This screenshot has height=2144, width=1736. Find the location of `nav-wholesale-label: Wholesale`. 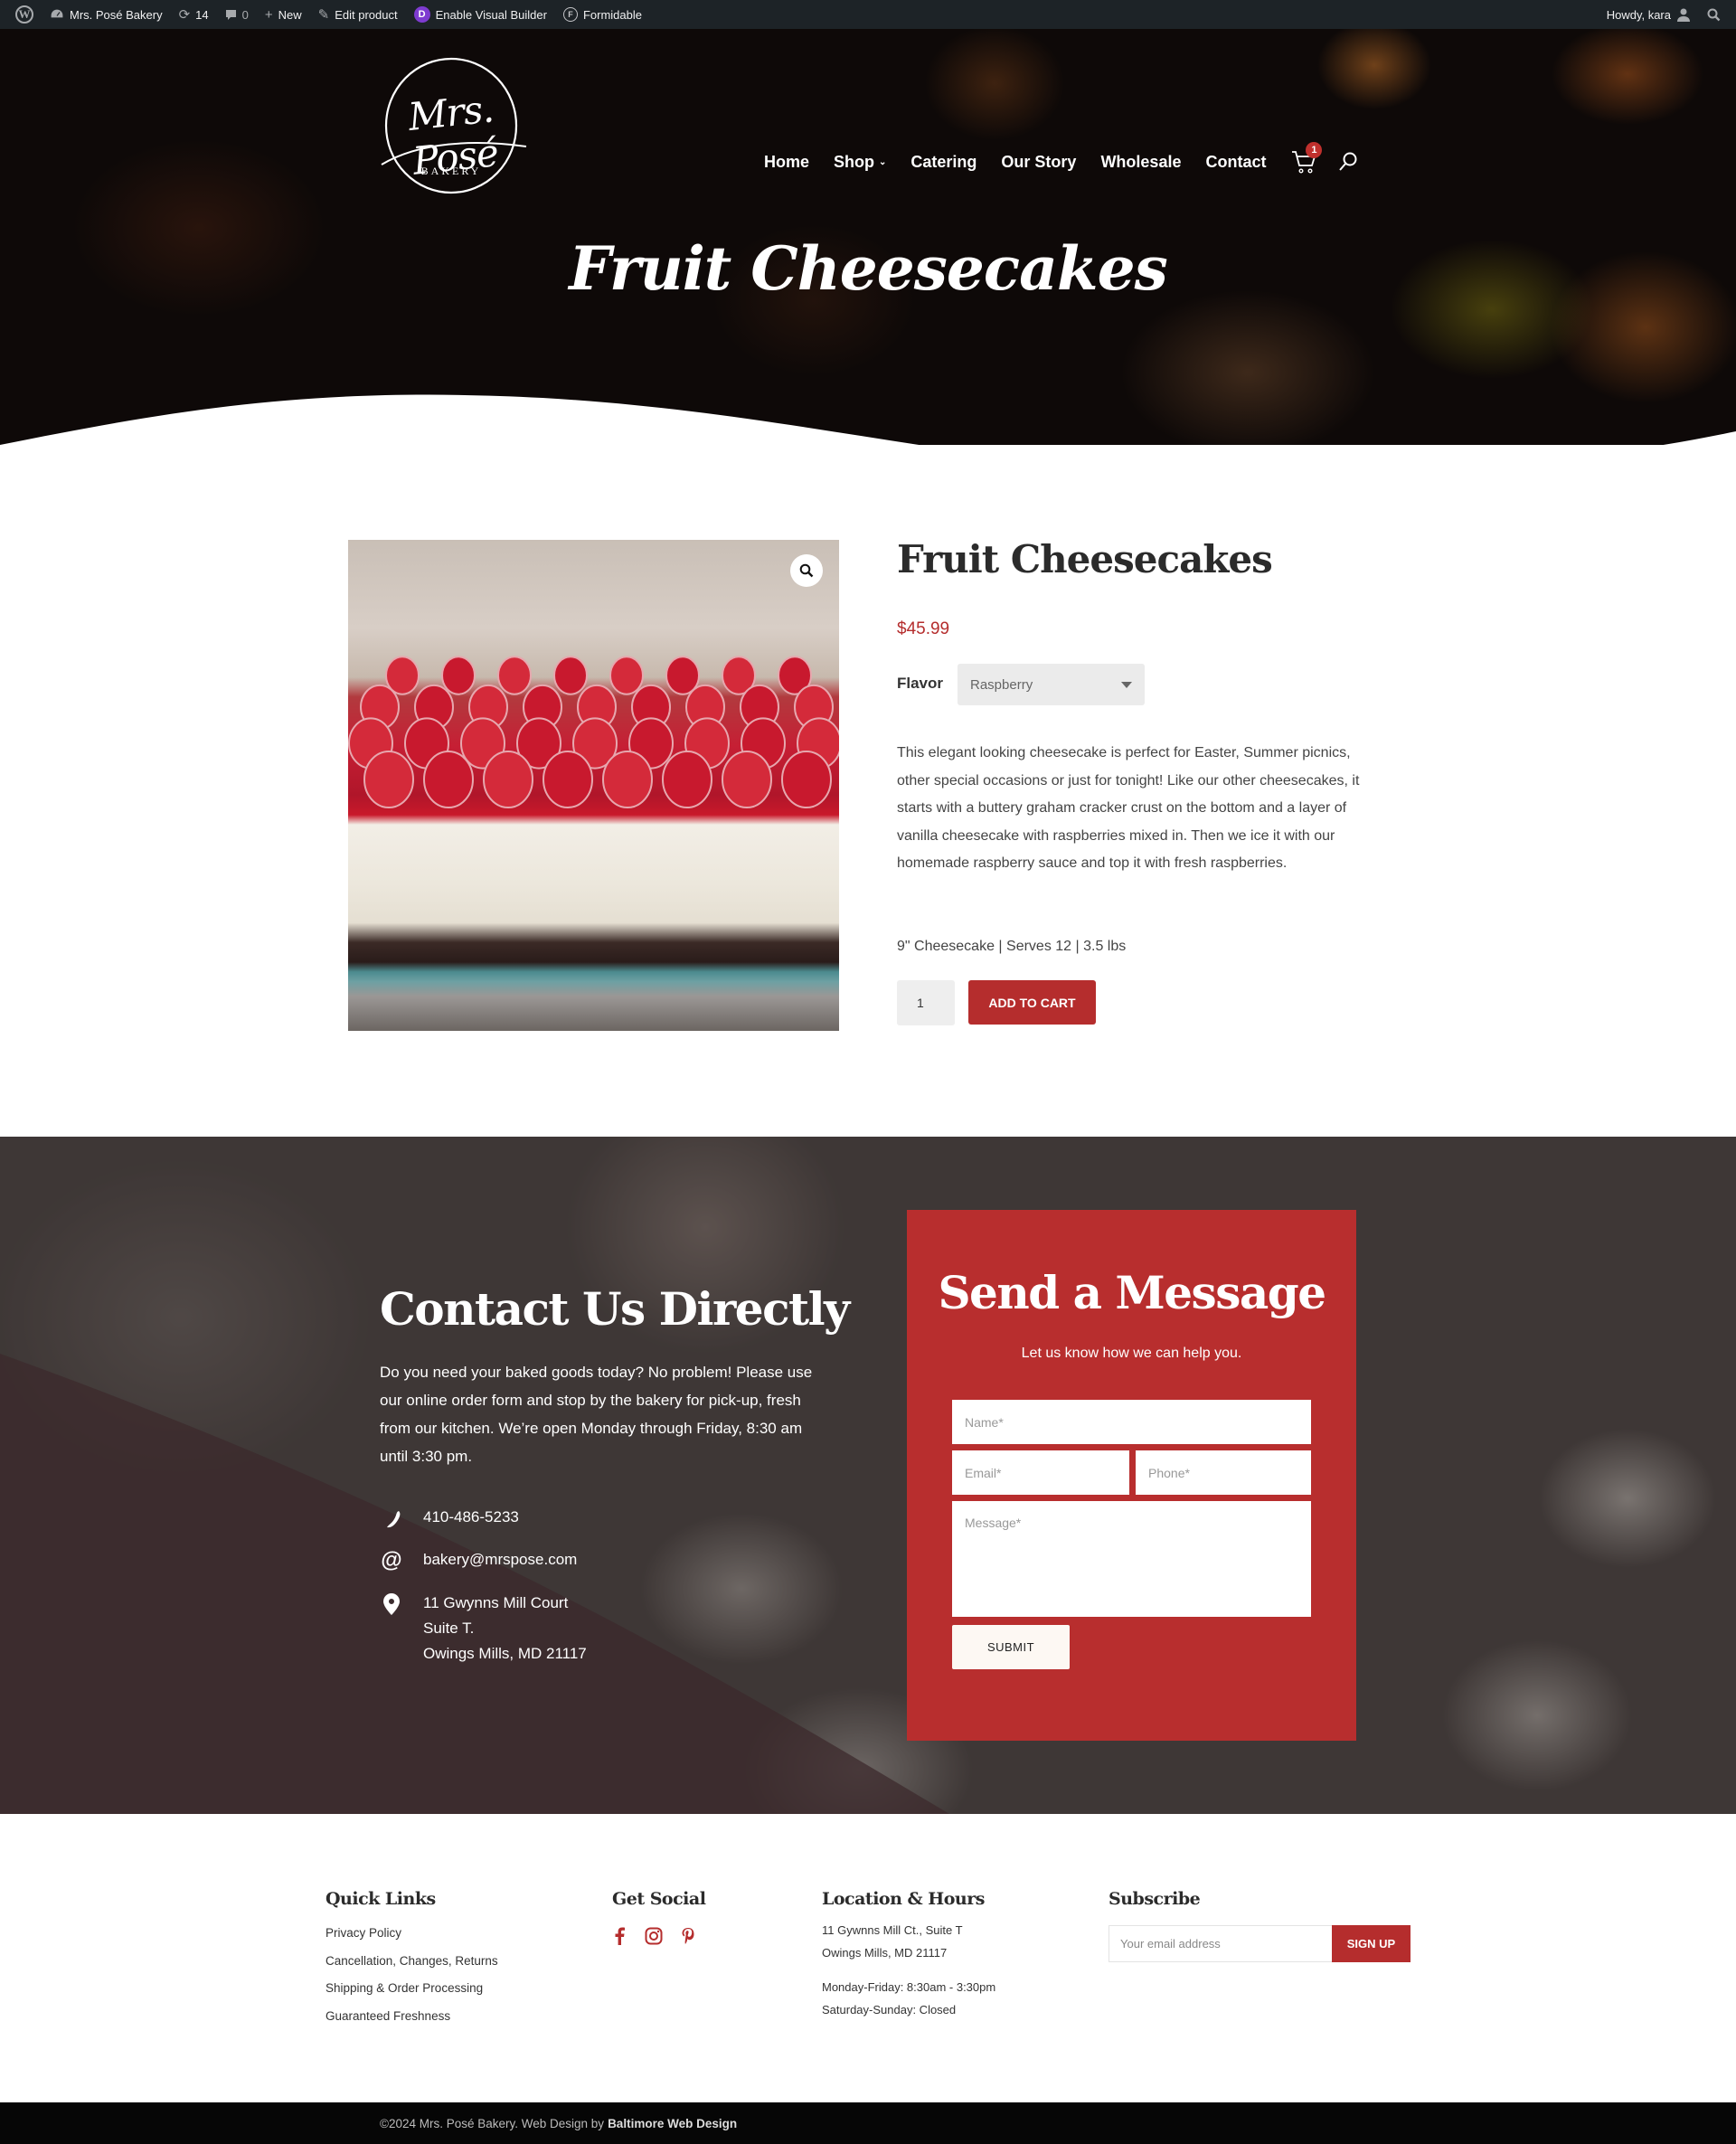

nav-wholesale-label: Wholesale is located at coordinates (1141, 161).